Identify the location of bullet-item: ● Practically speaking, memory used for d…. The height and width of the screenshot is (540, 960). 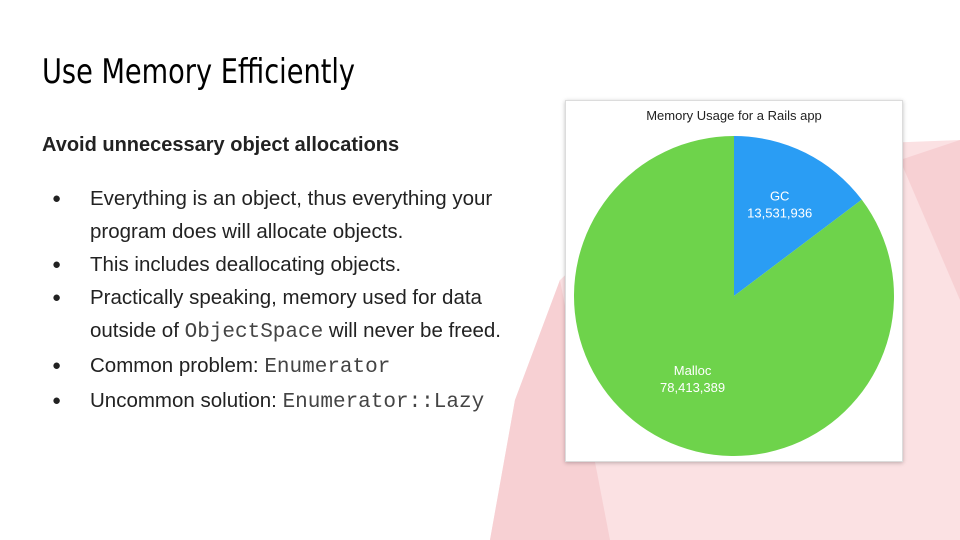
(292, 315).